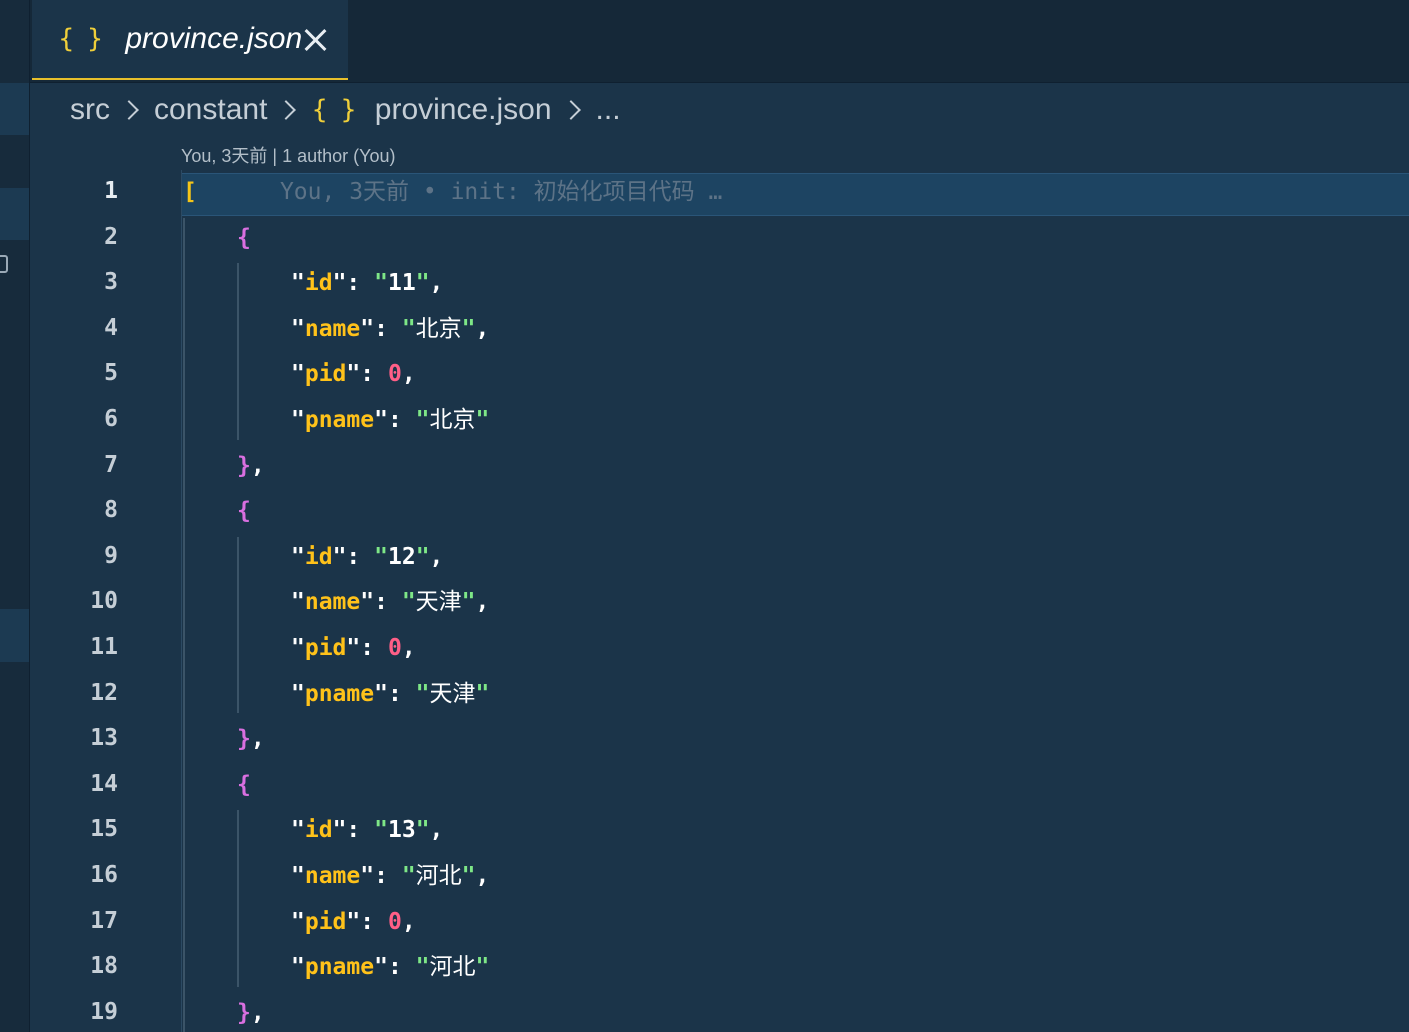  I want to click on line-number: 12, so click(104, 692).